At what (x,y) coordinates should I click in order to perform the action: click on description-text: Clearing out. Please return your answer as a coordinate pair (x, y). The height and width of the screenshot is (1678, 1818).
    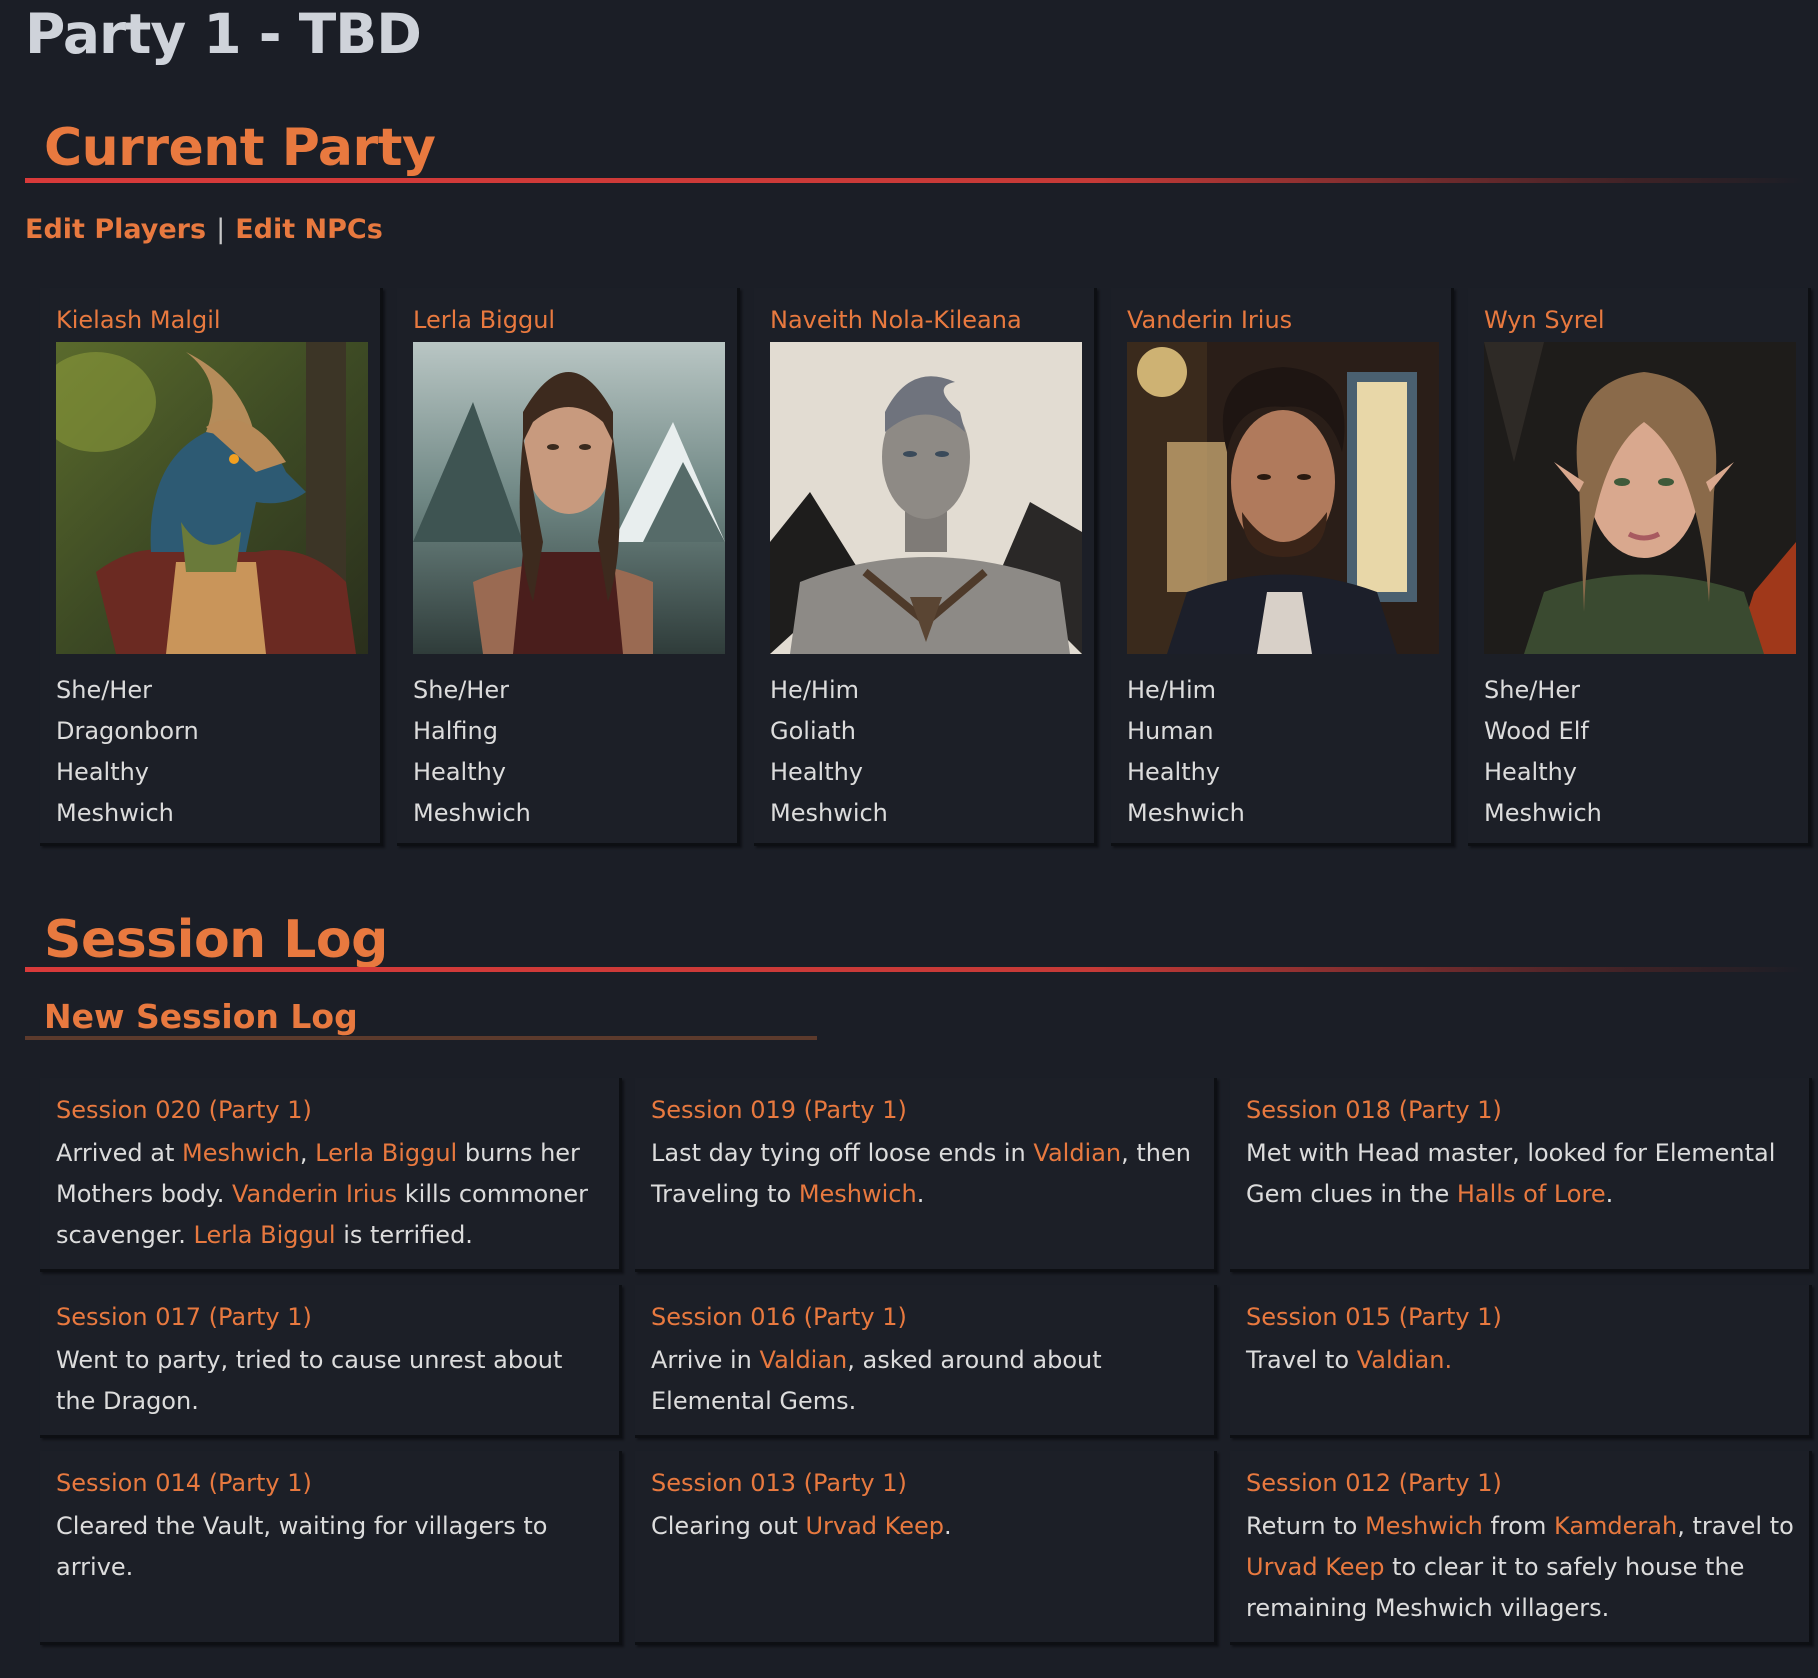
    Looking at the image, I should click on (728, 1526).